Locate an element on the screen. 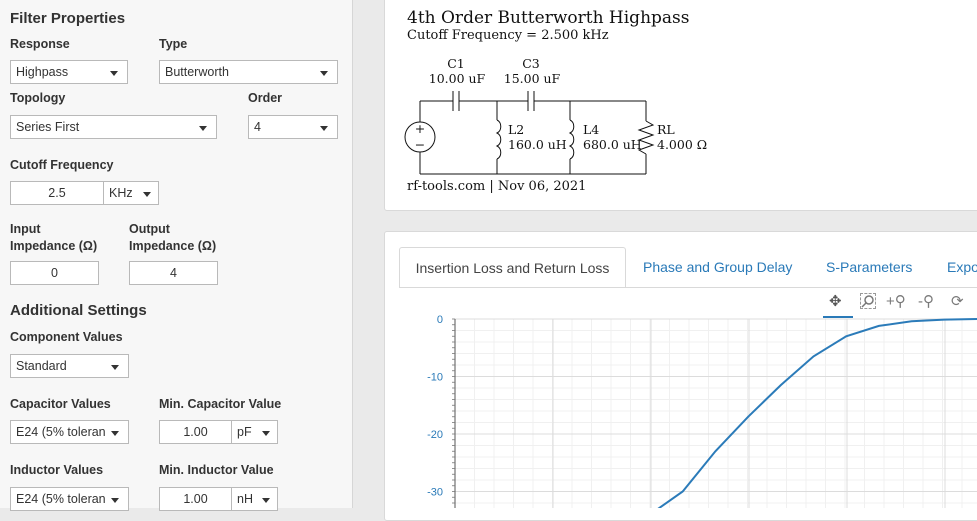 This screenshot has width=977, height=521. output-impedance-label: Output Impedance (Ω) is located at coordinates (172, 238).